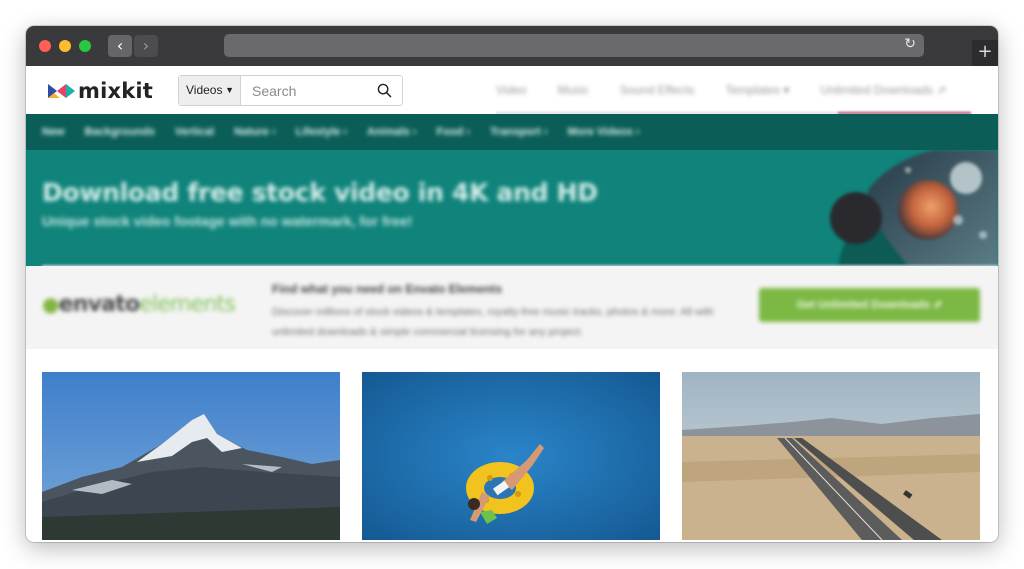 This screenshot has width=1024, height=569. I want to click on minimize-window-button, so click(65, 46).